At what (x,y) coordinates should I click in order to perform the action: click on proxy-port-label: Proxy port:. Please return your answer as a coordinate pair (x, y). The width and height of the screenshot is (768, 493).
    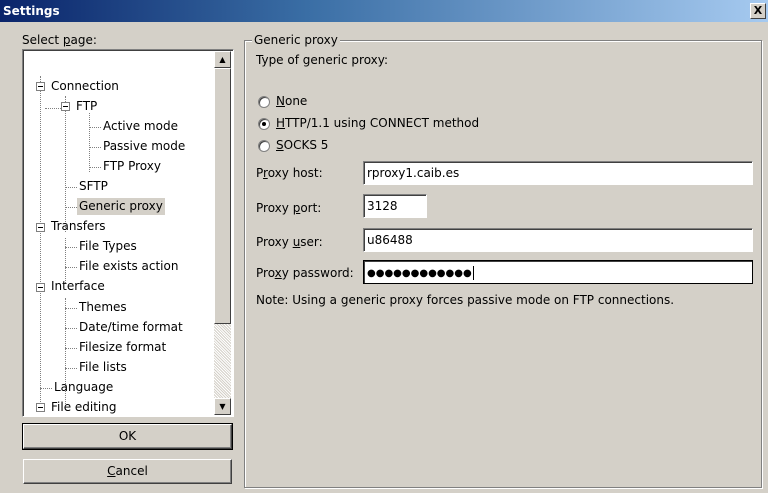
    Looking at the image, I should click on (289, 208).